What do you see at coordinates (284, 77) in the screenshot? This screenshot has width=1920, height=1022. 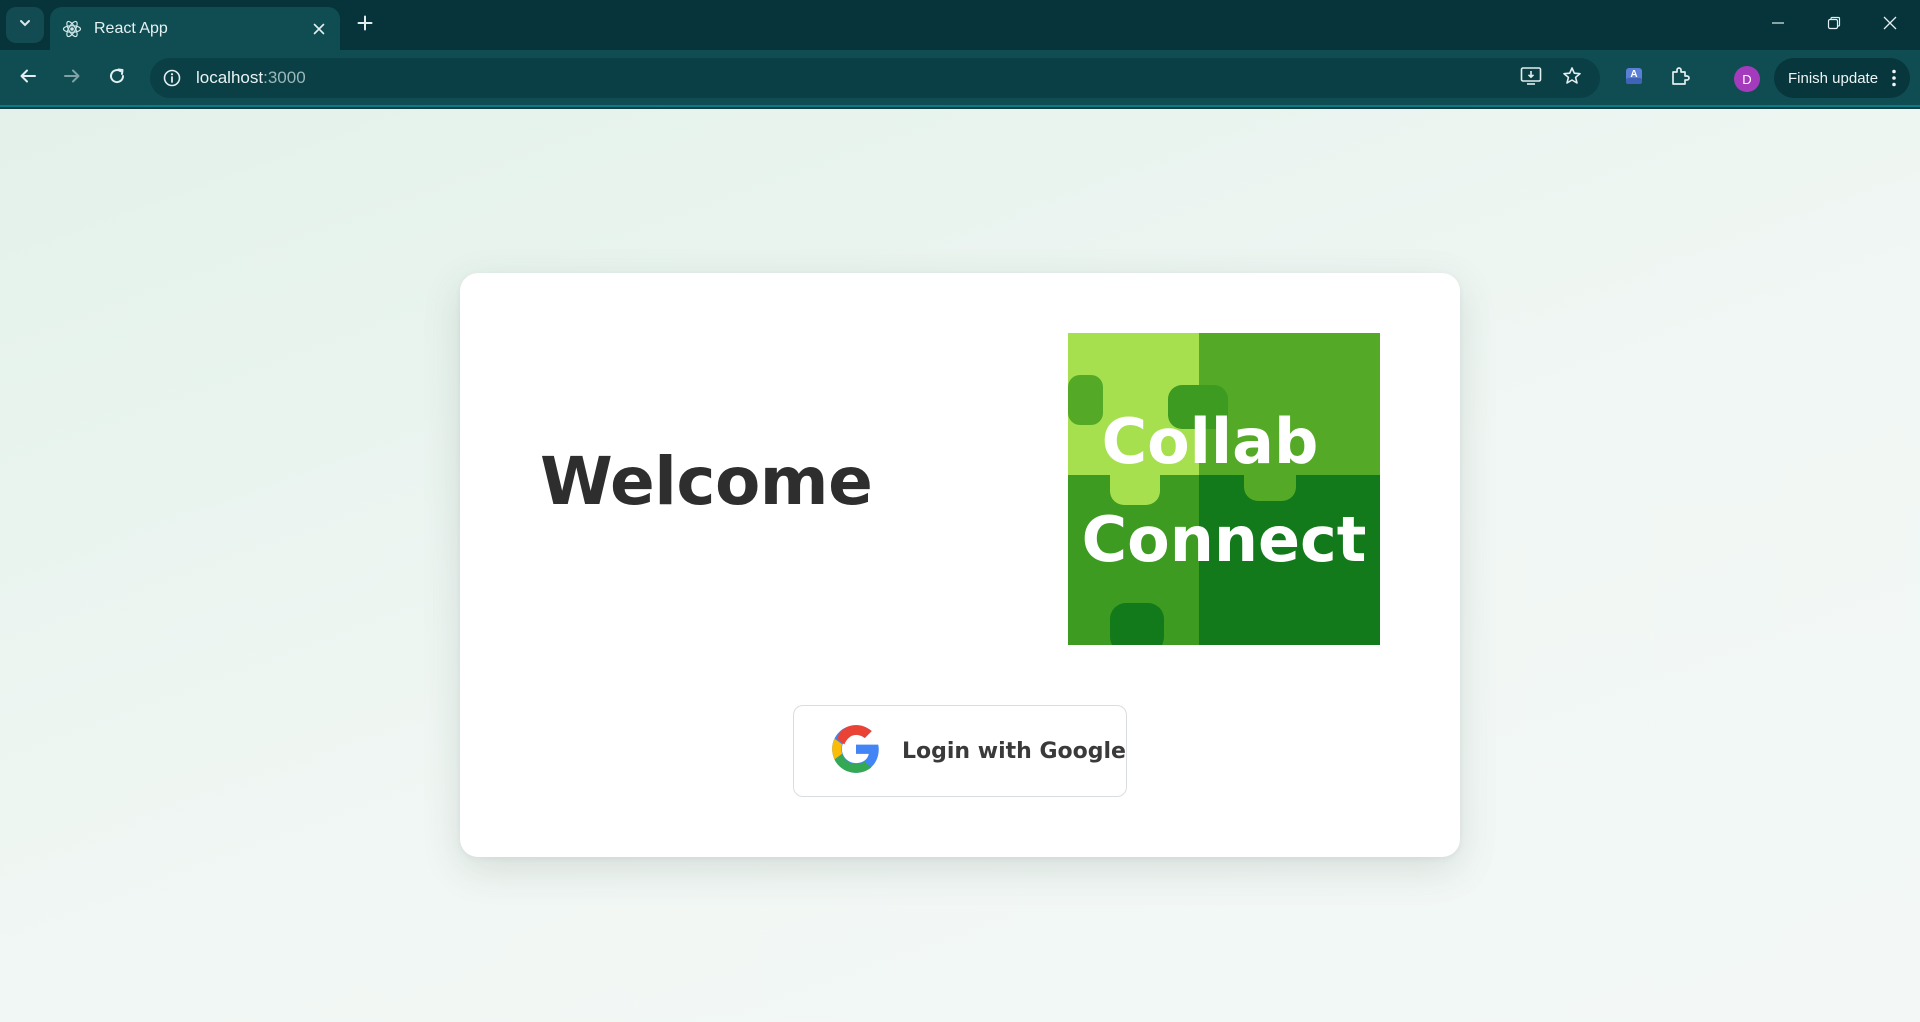 I see `url-port: :3000` at bounding box center [284, 77].